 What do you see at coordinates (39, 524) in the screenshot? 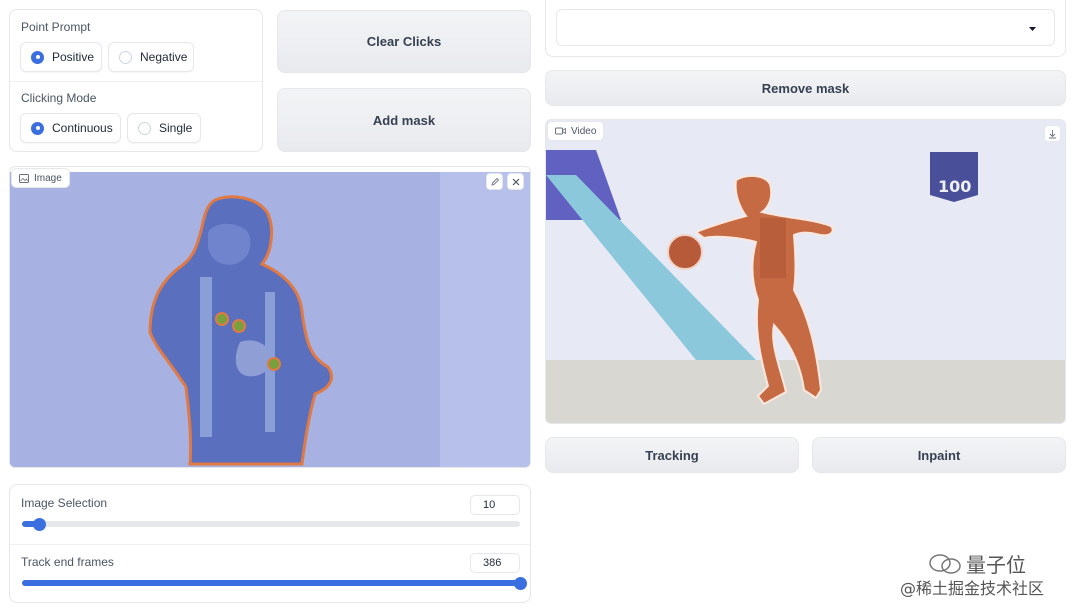
I see `image-selection-thumb` at bounding box center [39, 524].